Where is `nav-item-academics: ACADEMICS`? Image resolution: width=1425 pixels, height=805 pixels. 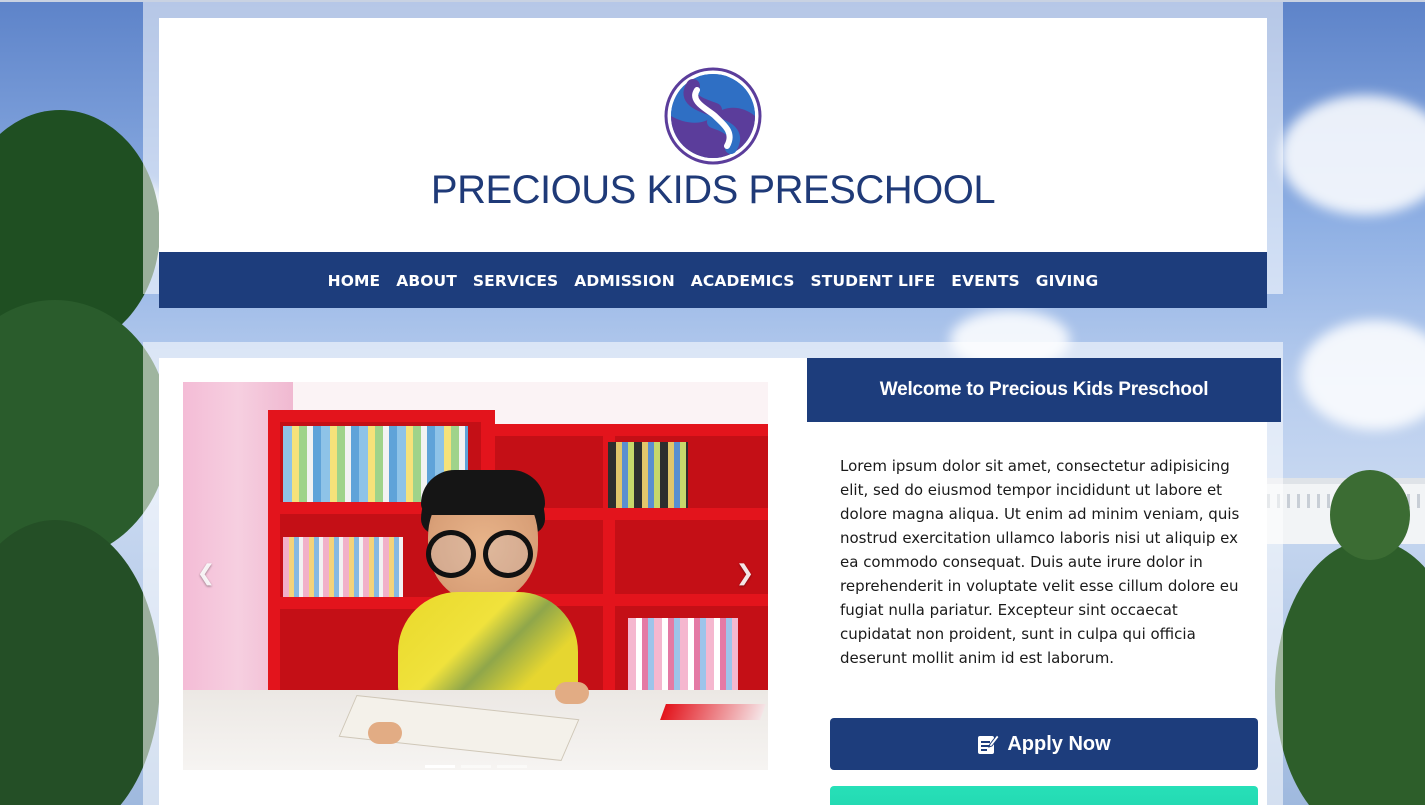 nav-item-academics: ACADEMICS is located at coordinates (743, 280).